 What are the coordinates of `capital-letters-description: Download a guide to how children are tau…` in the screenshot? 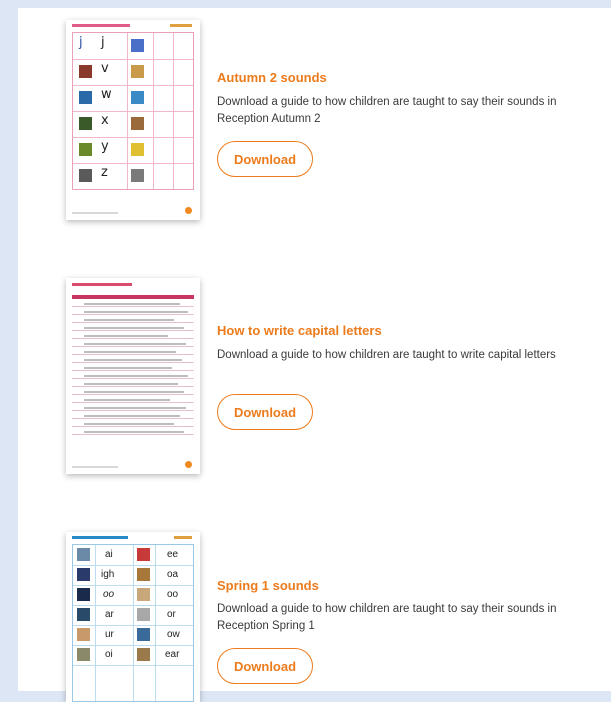 It's located at (386, 355).